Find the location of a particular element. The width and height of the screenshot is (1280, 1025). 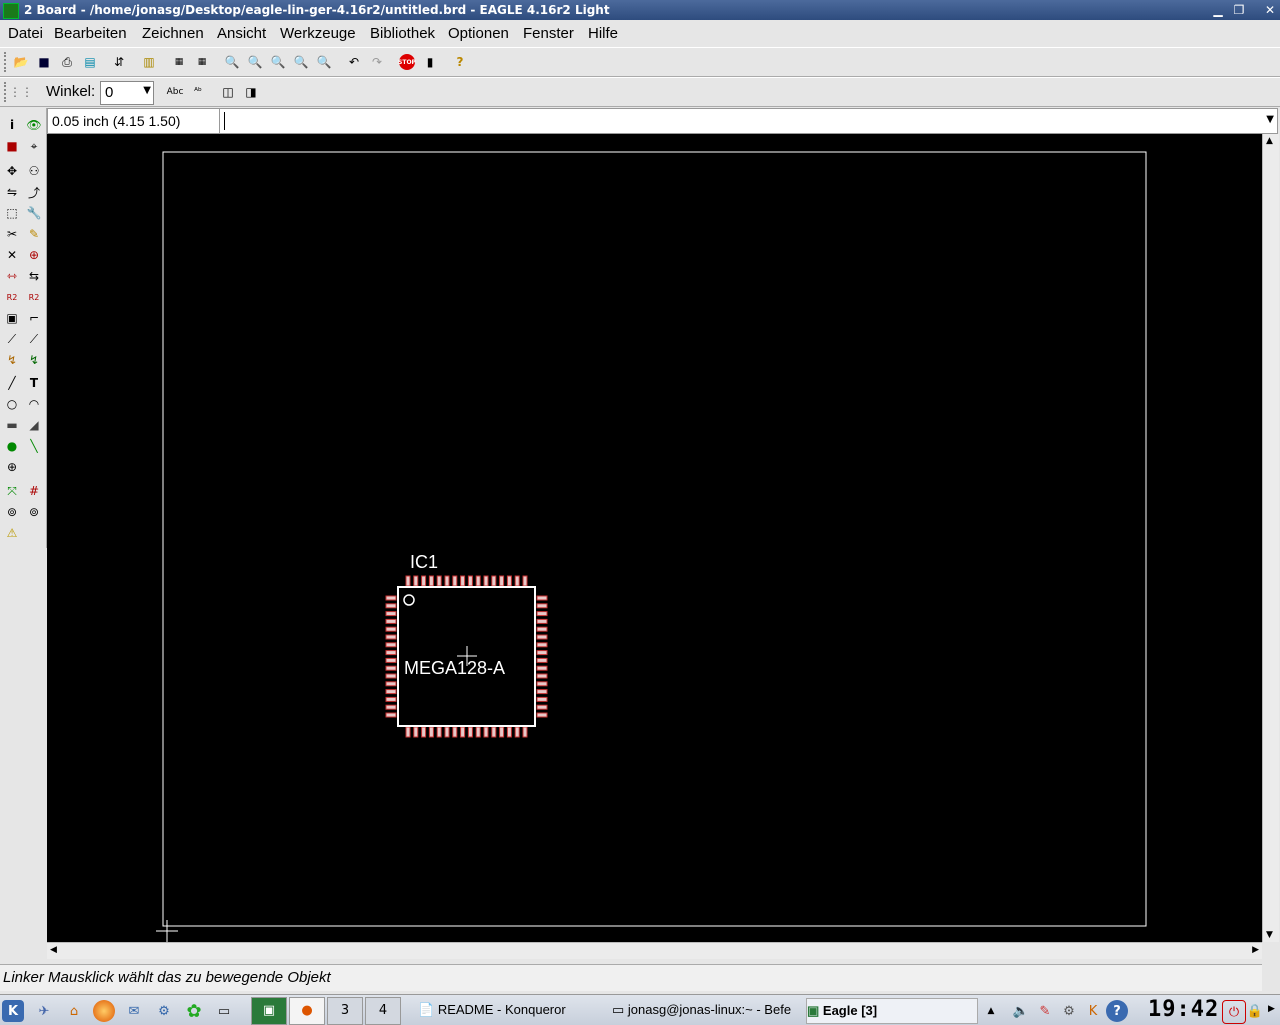

icq-icon: ✿ is located at coordinates (194, 1011).